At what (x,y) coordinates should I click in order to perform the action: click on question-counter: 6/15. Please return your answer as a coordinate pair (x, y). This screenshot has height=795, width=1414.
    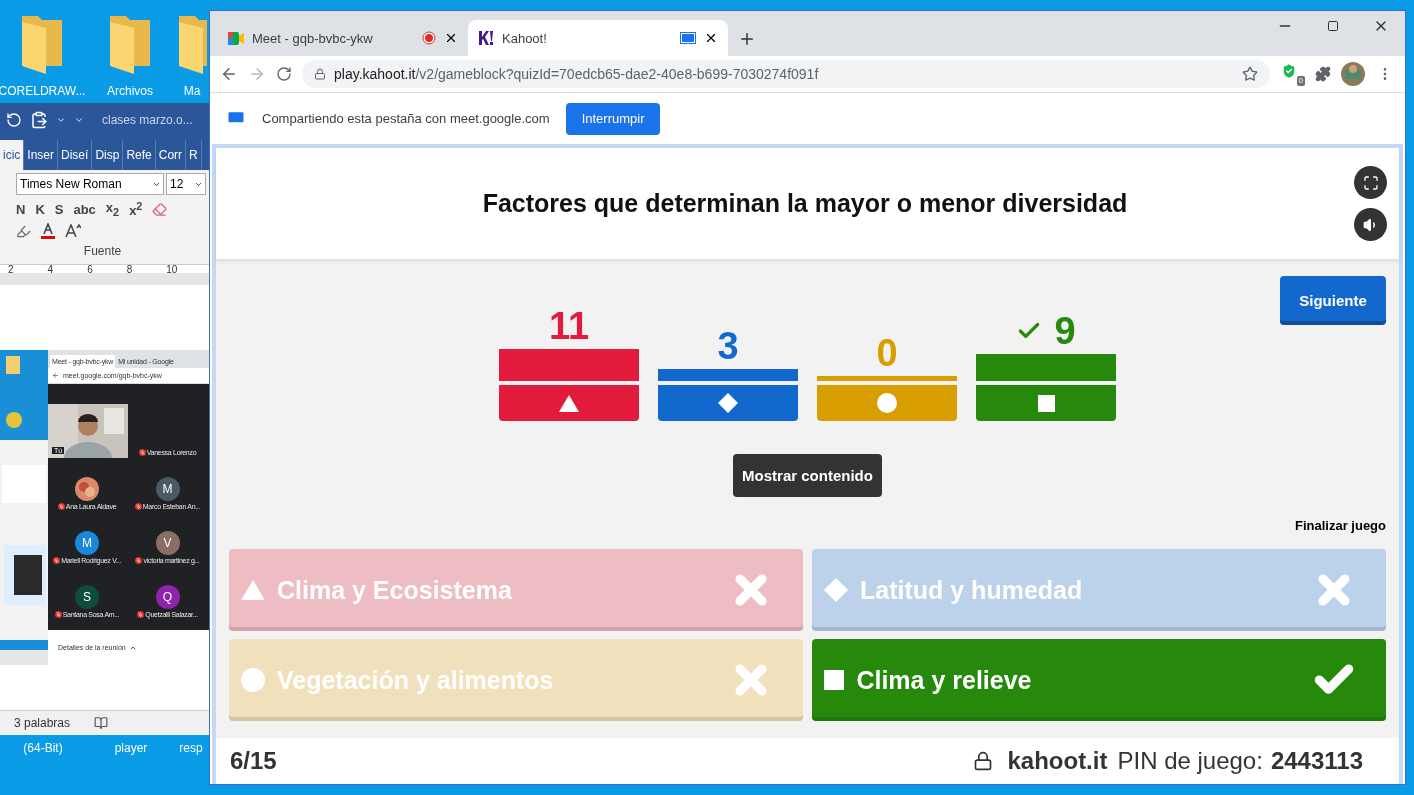
    Looking at the image, I should click on (254, 761).